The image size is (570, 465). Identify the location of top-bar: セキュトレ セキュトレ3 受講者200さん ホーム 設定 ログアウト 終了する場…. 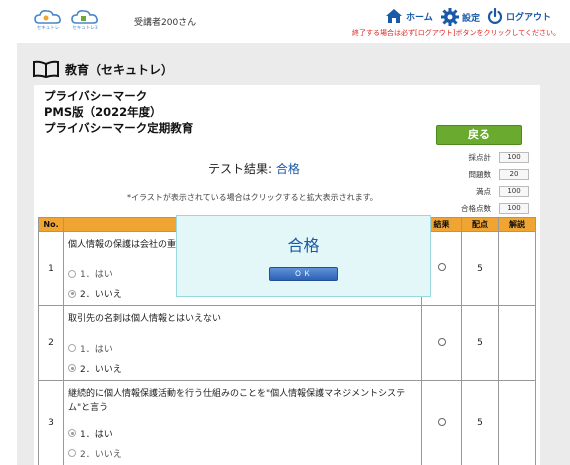
(285, 20).